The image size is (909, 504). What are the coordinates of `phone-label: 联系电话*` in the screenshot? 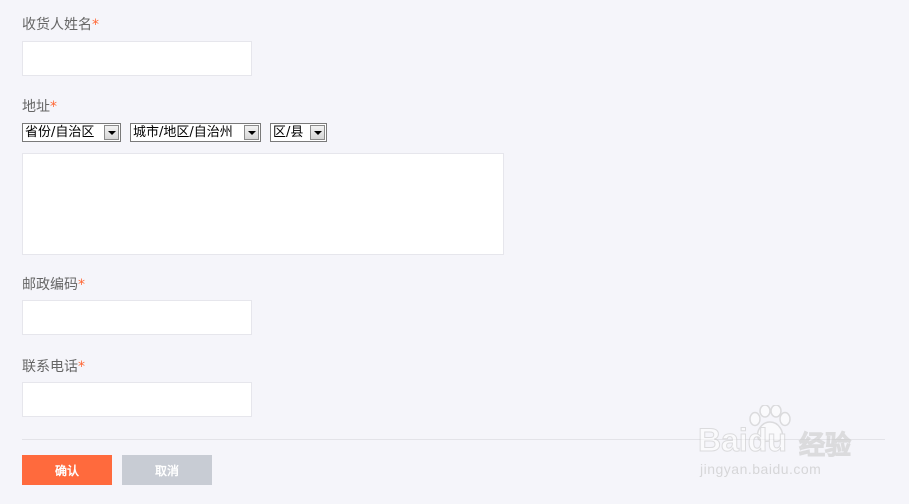 It's located at (53, 367).